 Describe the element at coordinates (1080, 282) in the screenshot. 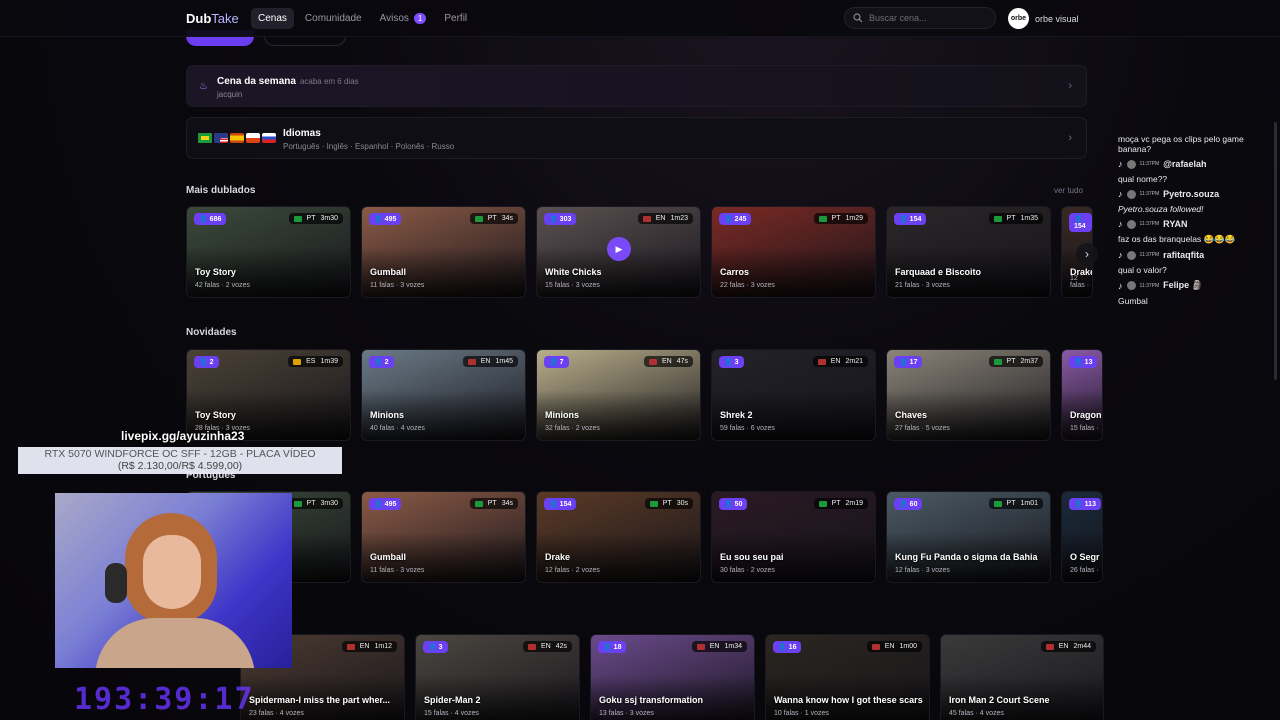

I see `scene-stats: 12 falas ·` at that location.